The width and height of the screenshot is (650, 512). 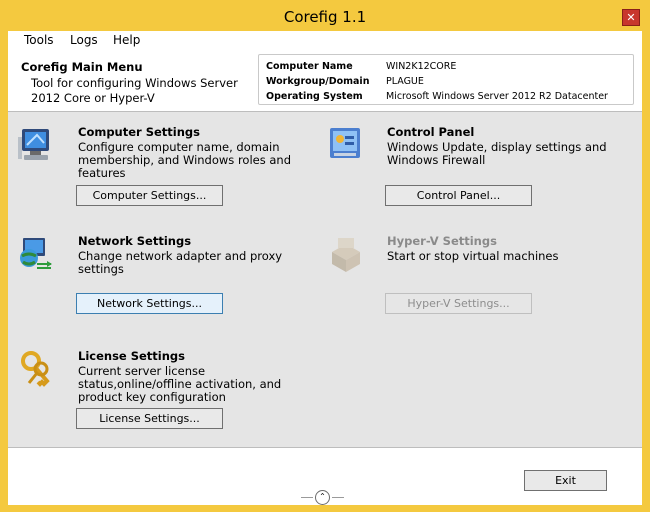 I want to click on collapse-chevron-up-icon: ⌃, so click(x=322, y=497).